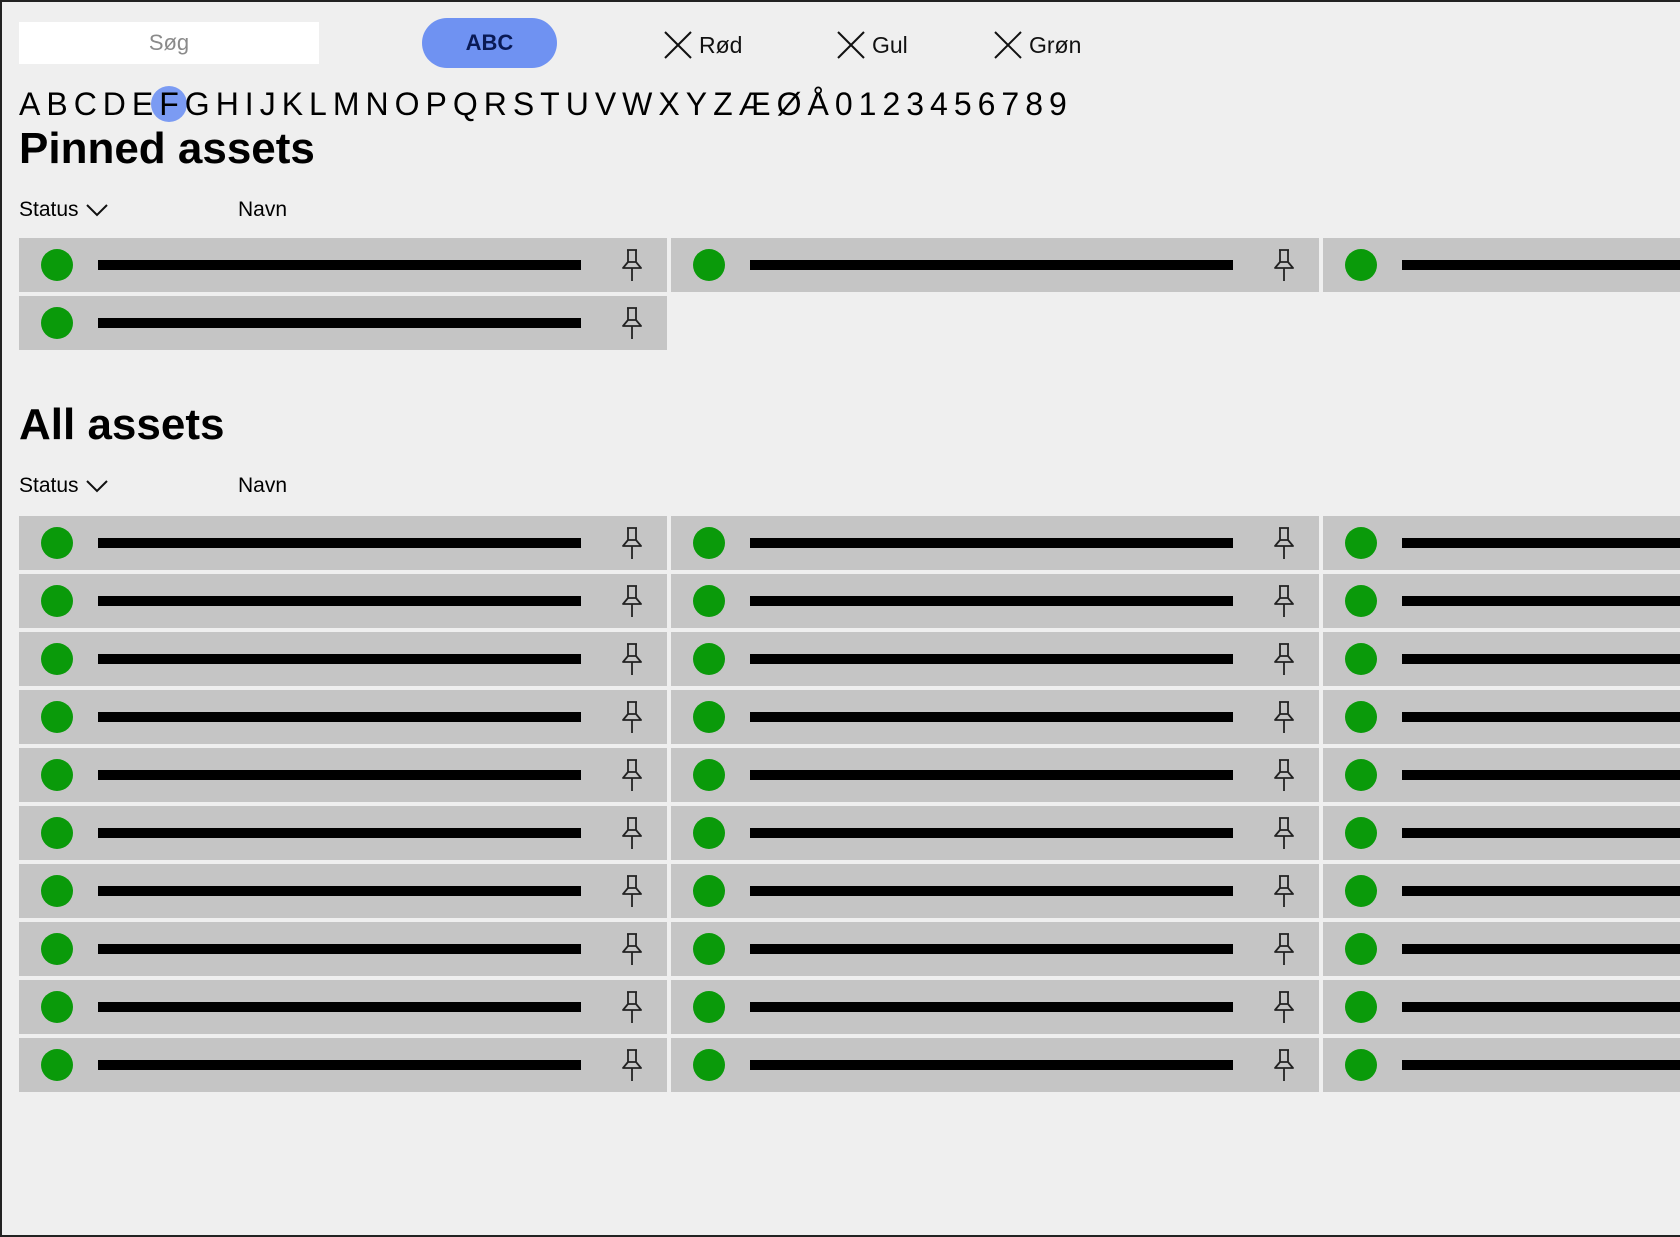  Describe the element at coordinates (169, 104) in the screenshot. I see `alphabet-letter: F` at that location.